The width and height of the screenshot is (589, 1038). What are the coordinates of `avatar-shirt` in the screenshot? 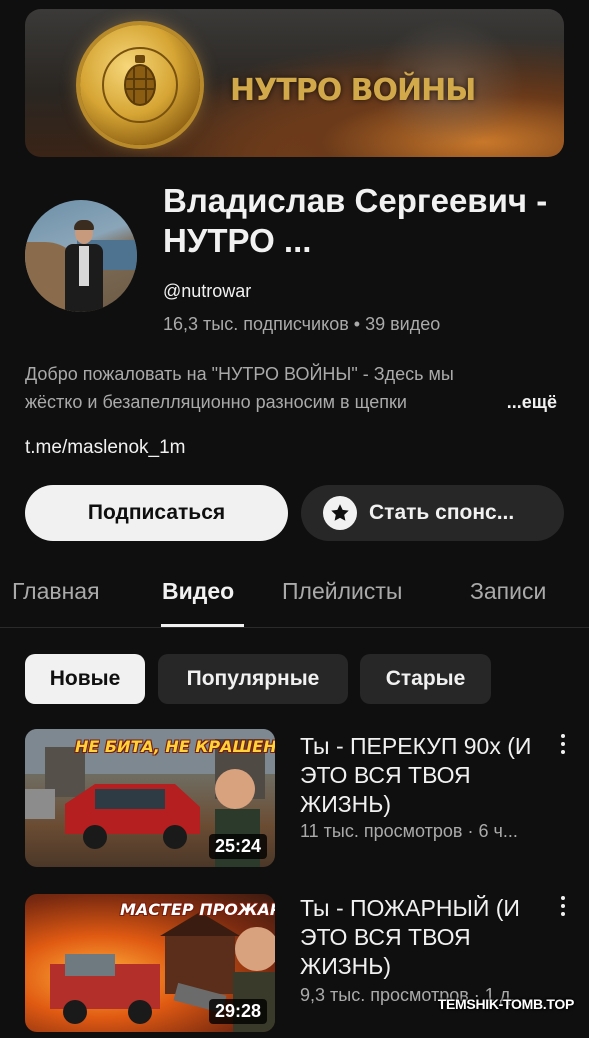 It's located at (84, 266).